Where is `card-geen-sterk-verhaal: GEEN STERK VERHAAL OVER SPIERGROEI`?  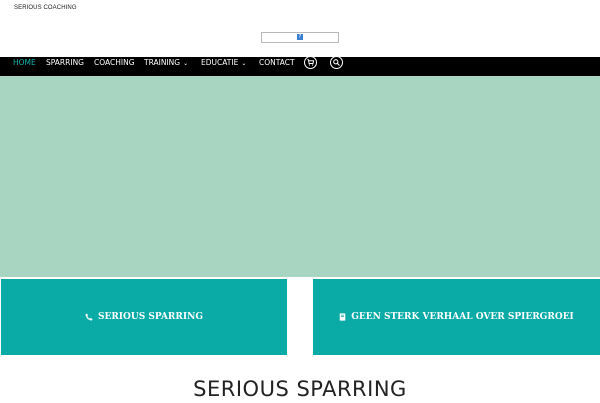
card-geen-sterk-verhaal: GEEN STERK VERHAAL OVER SPIERGROEI is located at coordinates (456, 317).